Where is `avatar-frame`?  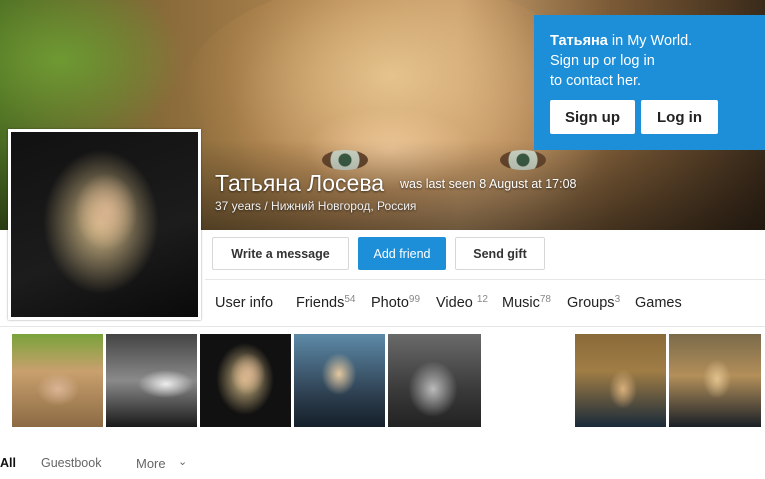 avatar-frame is located at coordinates (104, 224).